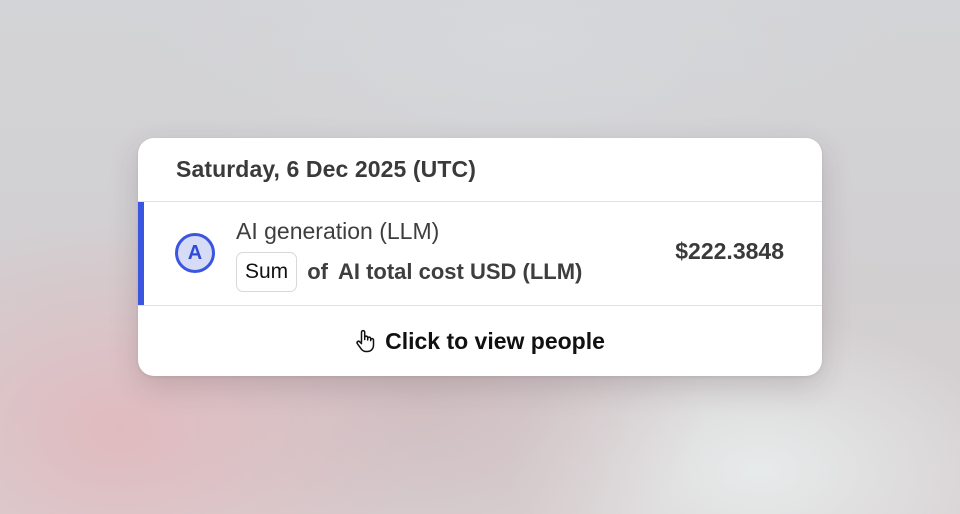  What do you see at coordinates (729, 251) in the screenshot?
I see `series-value: $222.3848` at bounding box center [729, 251].